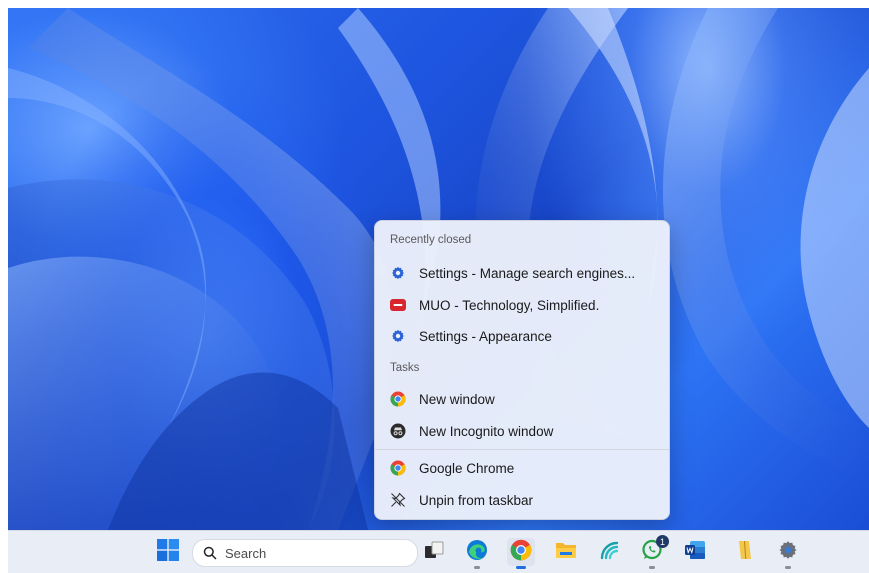  Describe the element at coordinates (398, 500) in the screenshot. I see `unpin-icon` at that location.